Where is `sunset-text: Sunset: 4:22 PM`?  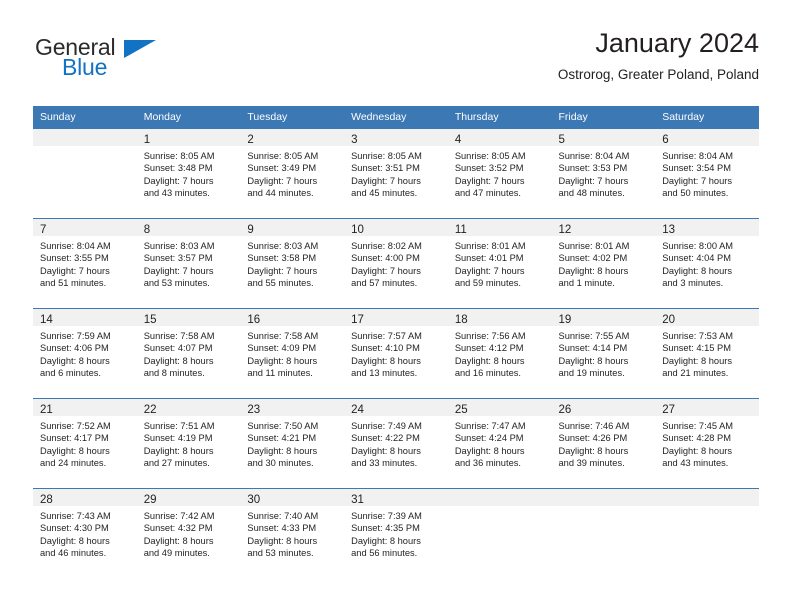 sunset-text: Sunset: 4:22 PM is located at coordinates (385, 438).